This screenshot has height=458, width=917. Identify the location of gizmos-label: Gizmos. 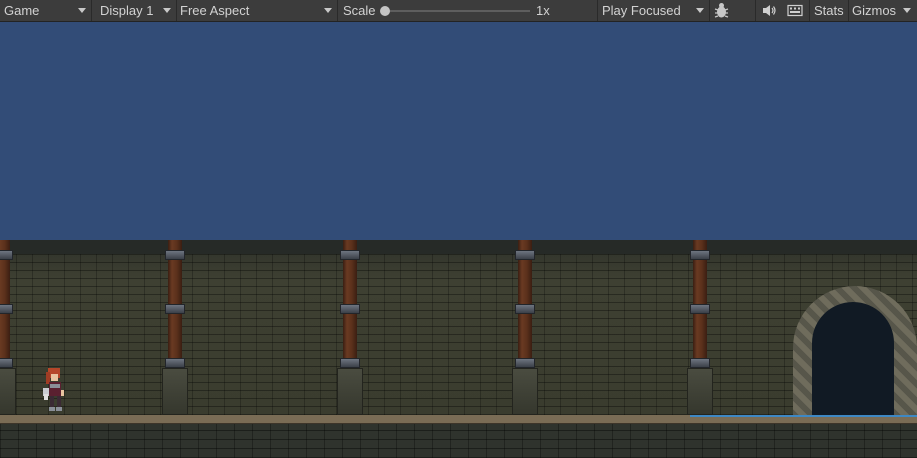
(874, 10).